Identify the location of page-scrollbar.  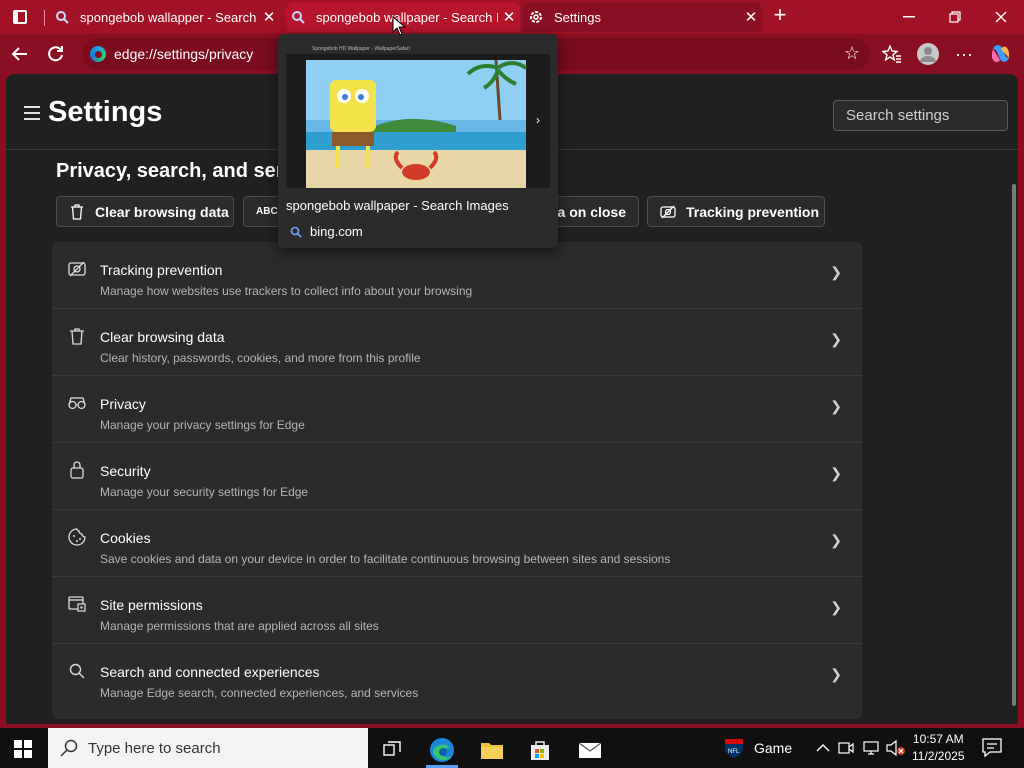
(1014, 445).